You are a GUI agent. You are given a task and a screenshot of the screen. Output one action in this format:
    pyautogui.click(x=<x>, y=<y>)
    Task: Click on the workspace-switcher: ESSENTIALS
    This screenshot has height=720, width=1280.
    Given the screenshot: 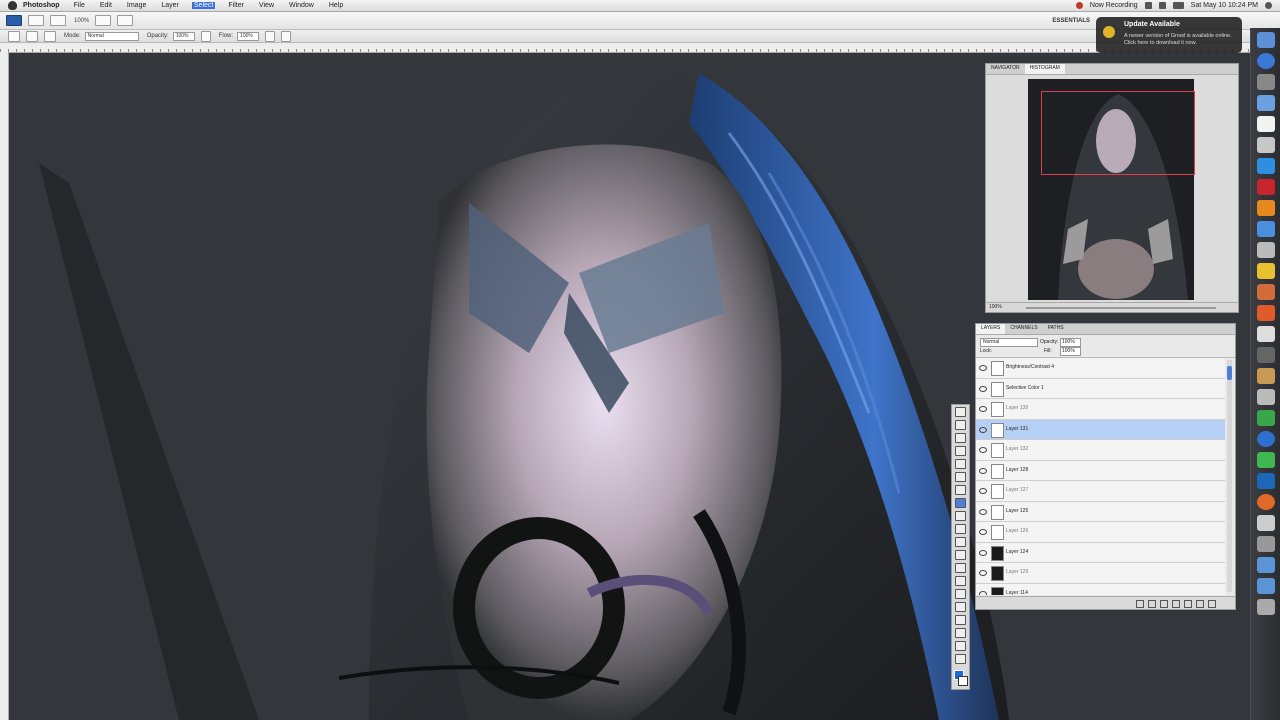 What is the action you would take?
    pyautogui.click(x=1071, y=21)
    